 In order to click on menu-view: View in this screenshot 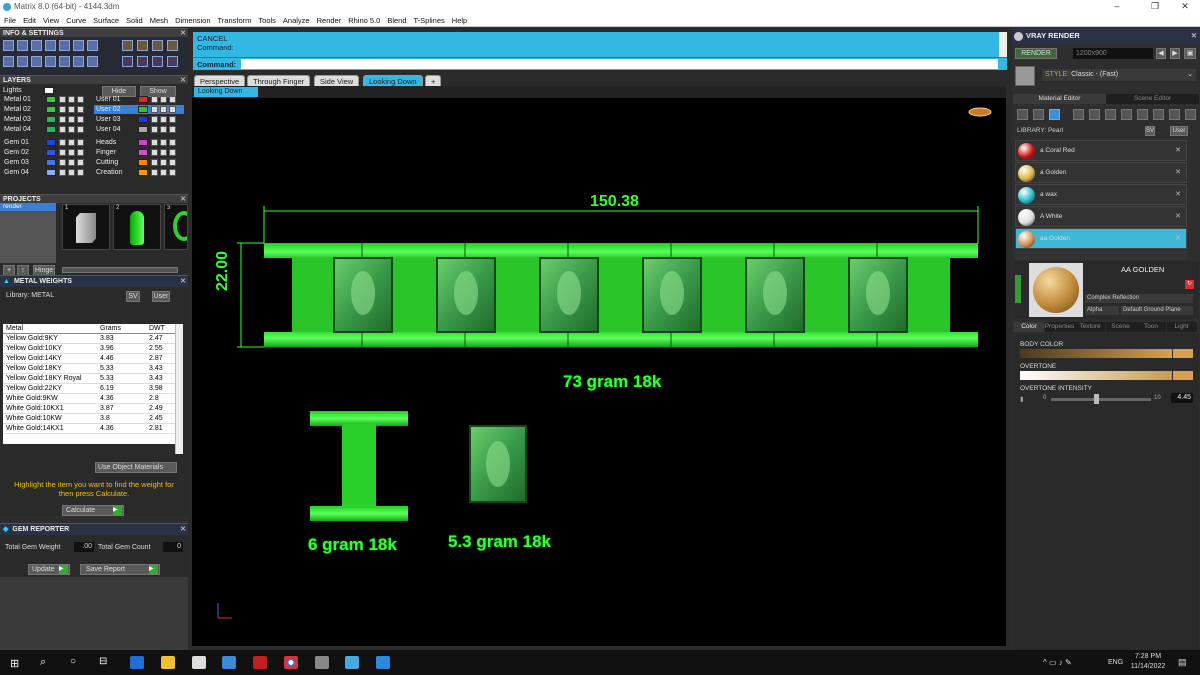, I will do `click(50, 19)`.